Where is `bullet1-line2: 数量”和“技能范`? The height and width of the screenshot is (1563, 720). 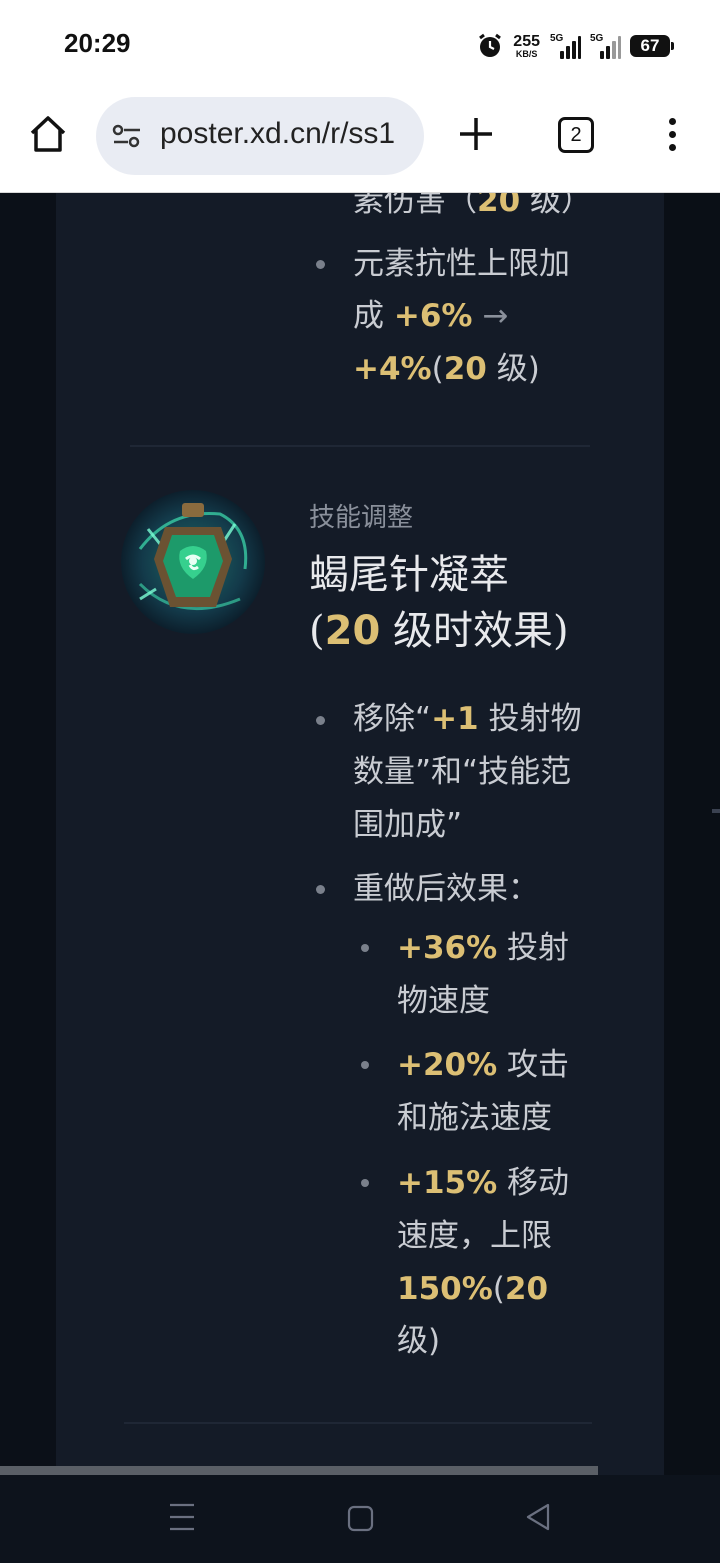 bullet1-line2: 数量”和“技能范 is located at coordinates (462, 772).